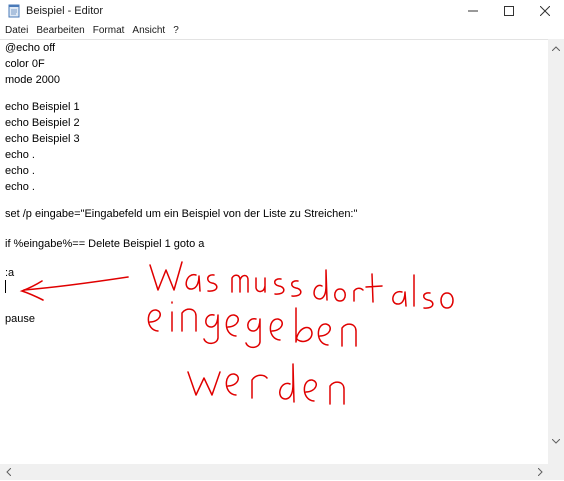 This screenshot has height=481, width=564. Describe the element at coordinates (109, 31) in the screenshot. I see `menu-item-format: Format` at that location.